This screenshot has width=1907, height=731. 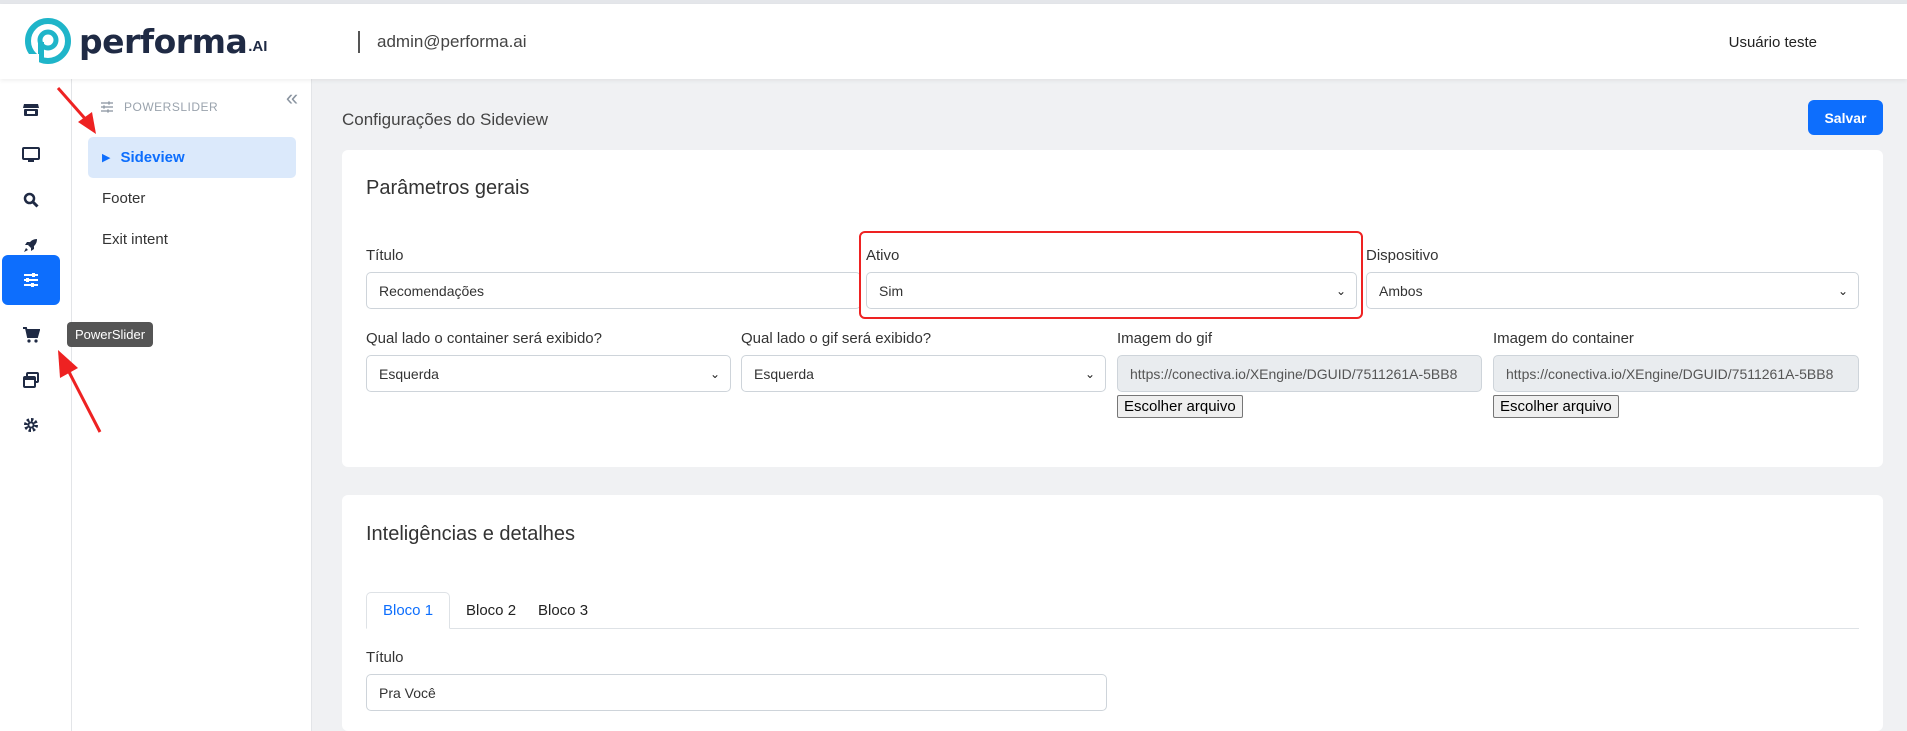 I want to click on card-title: Parâmetros gerais, so click(x=448, y=188).